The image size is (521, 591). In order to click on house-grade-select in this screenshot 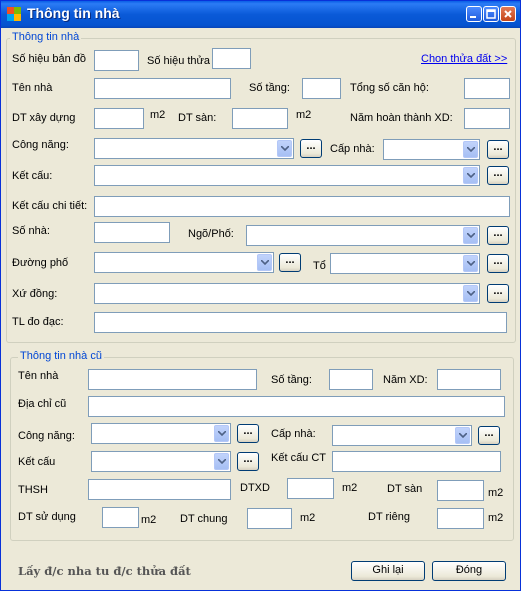, I will do `click(431, 149)`.